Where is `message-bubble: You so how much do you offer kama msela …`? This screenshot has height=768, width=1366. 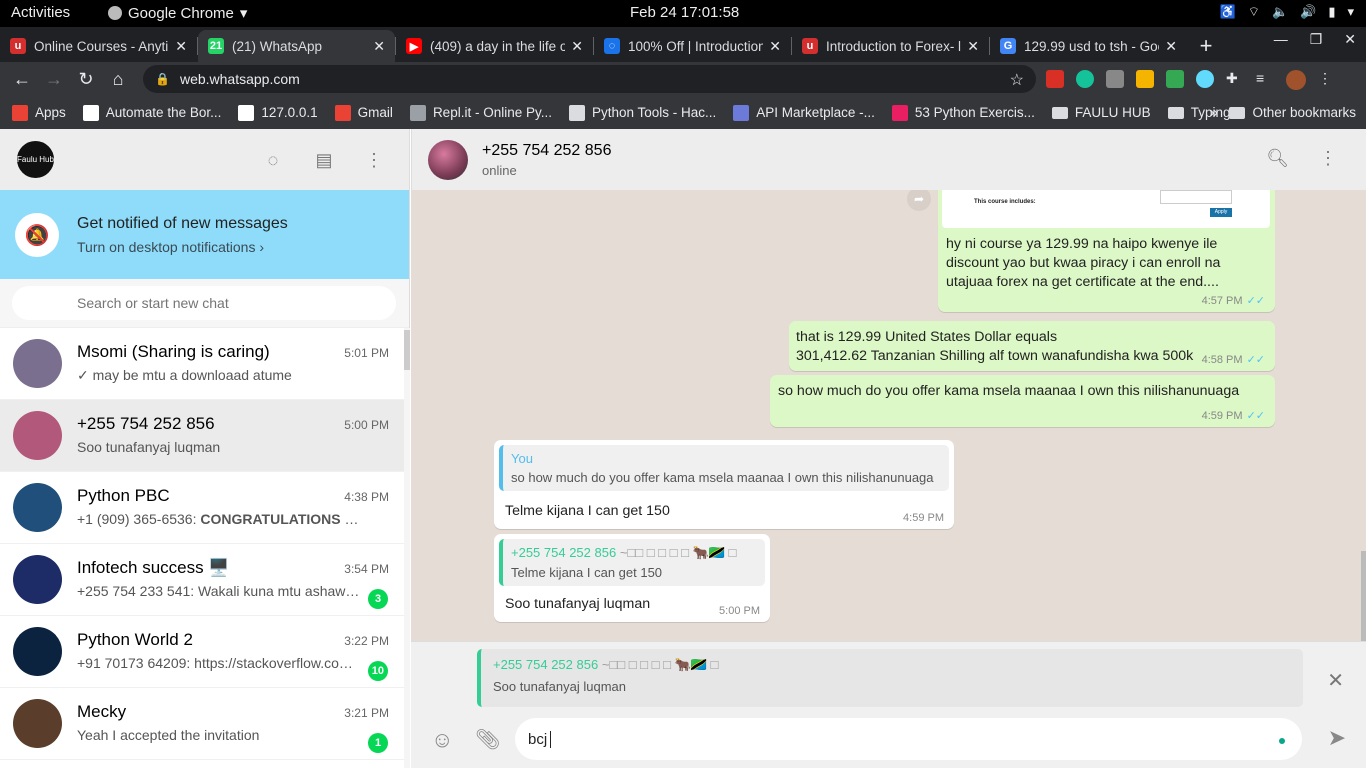 message-bubble: You so how much do you offer kama msela … is located at coordinates (724, 484).